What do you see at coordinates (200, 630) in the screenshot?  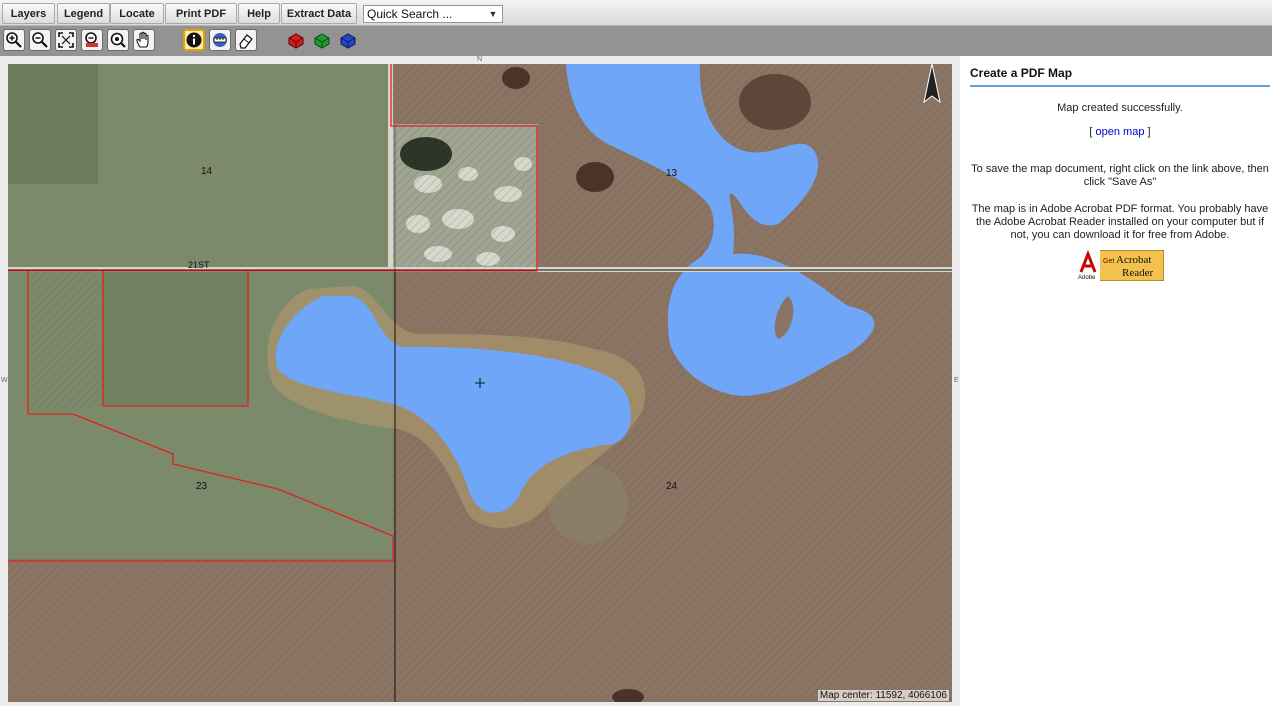 I see `parcel-hatch-south` at bounding box center [200, 630].